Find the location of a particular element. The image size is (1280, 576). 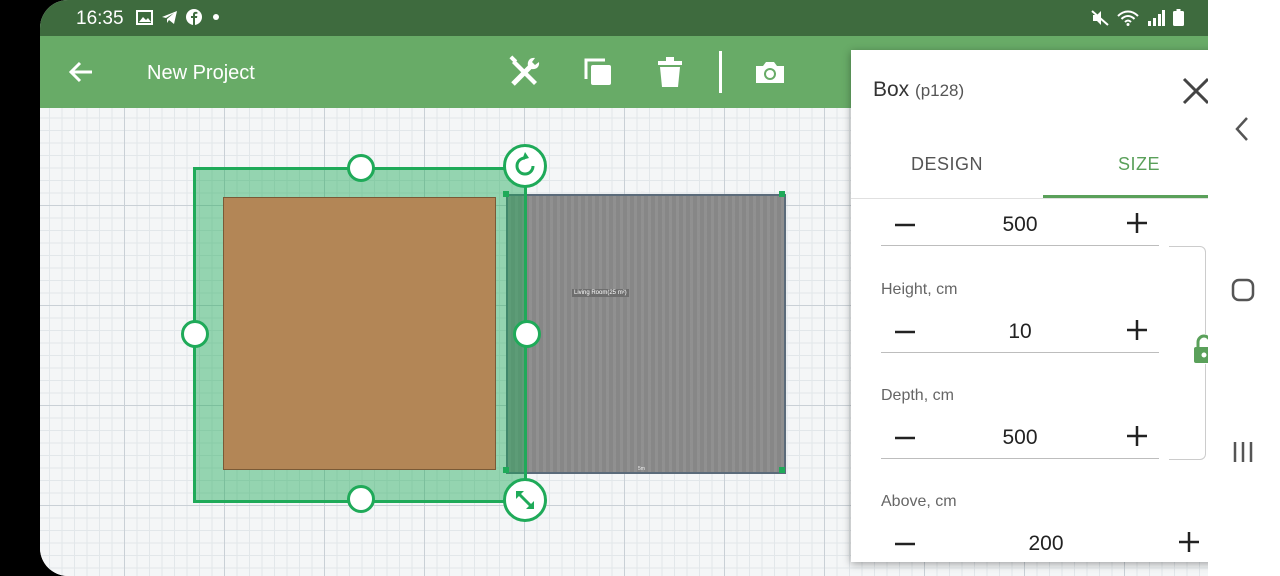

right-resize-handle is located at coordinates (527, 334).